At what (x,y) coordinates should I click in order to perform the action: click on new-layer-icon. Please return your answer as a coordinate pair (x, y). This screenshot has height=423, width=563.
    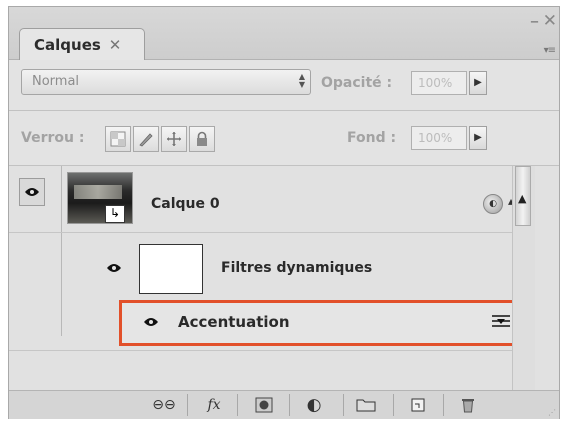
    Looking at the image, I should click on (418, 405).